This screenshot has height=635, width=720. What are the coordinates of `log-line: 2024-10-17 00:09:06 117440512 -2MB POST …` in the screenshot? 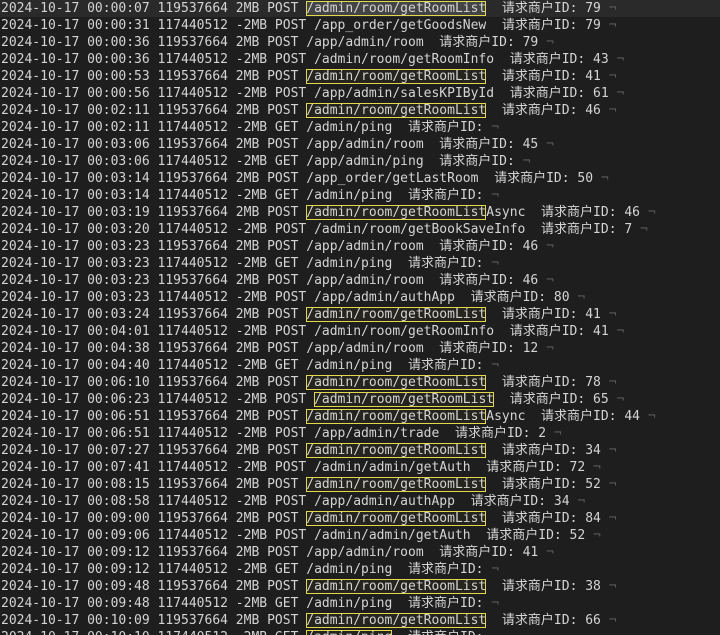 It's located at (360, 535).